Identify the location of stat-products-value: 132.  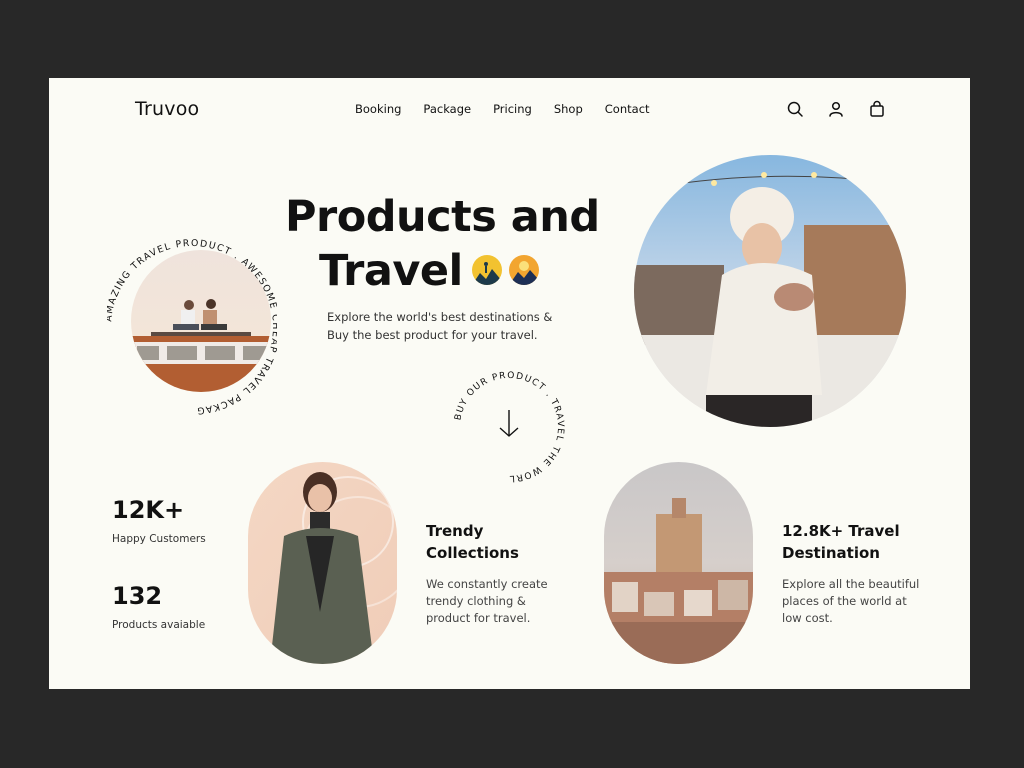
(137, 596).